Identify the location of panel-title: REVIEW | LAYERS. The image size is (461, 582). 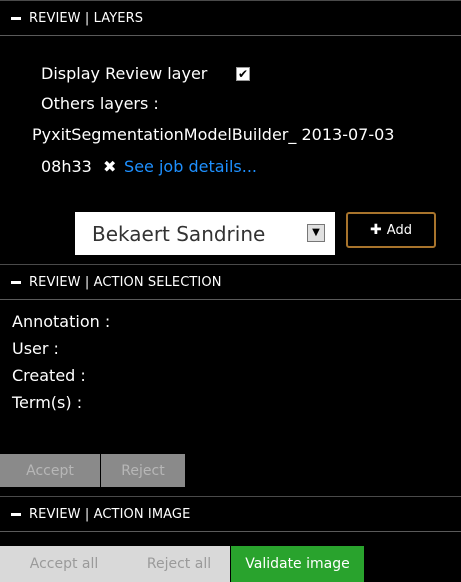
(86, 18).